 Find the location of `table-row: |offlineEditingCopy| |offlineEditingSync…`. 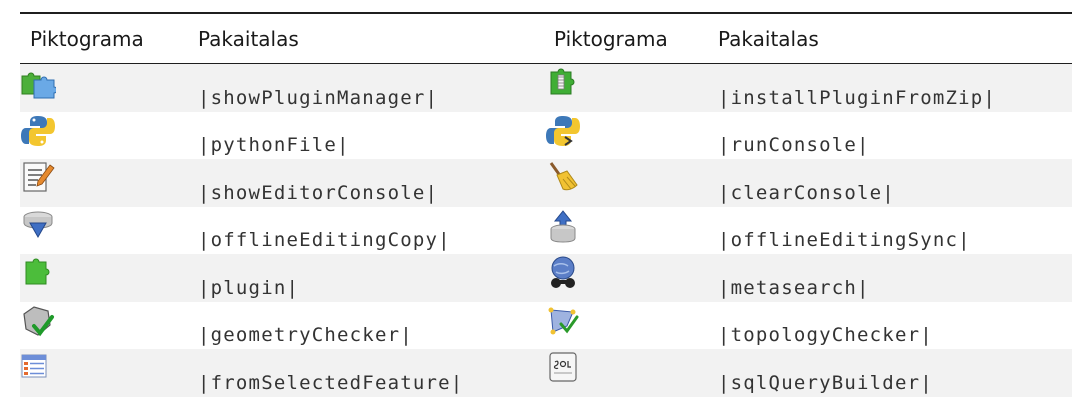

table-row: |offlineEditingCopy| |offlineEditingSync… is located at coordinates (546, 230).